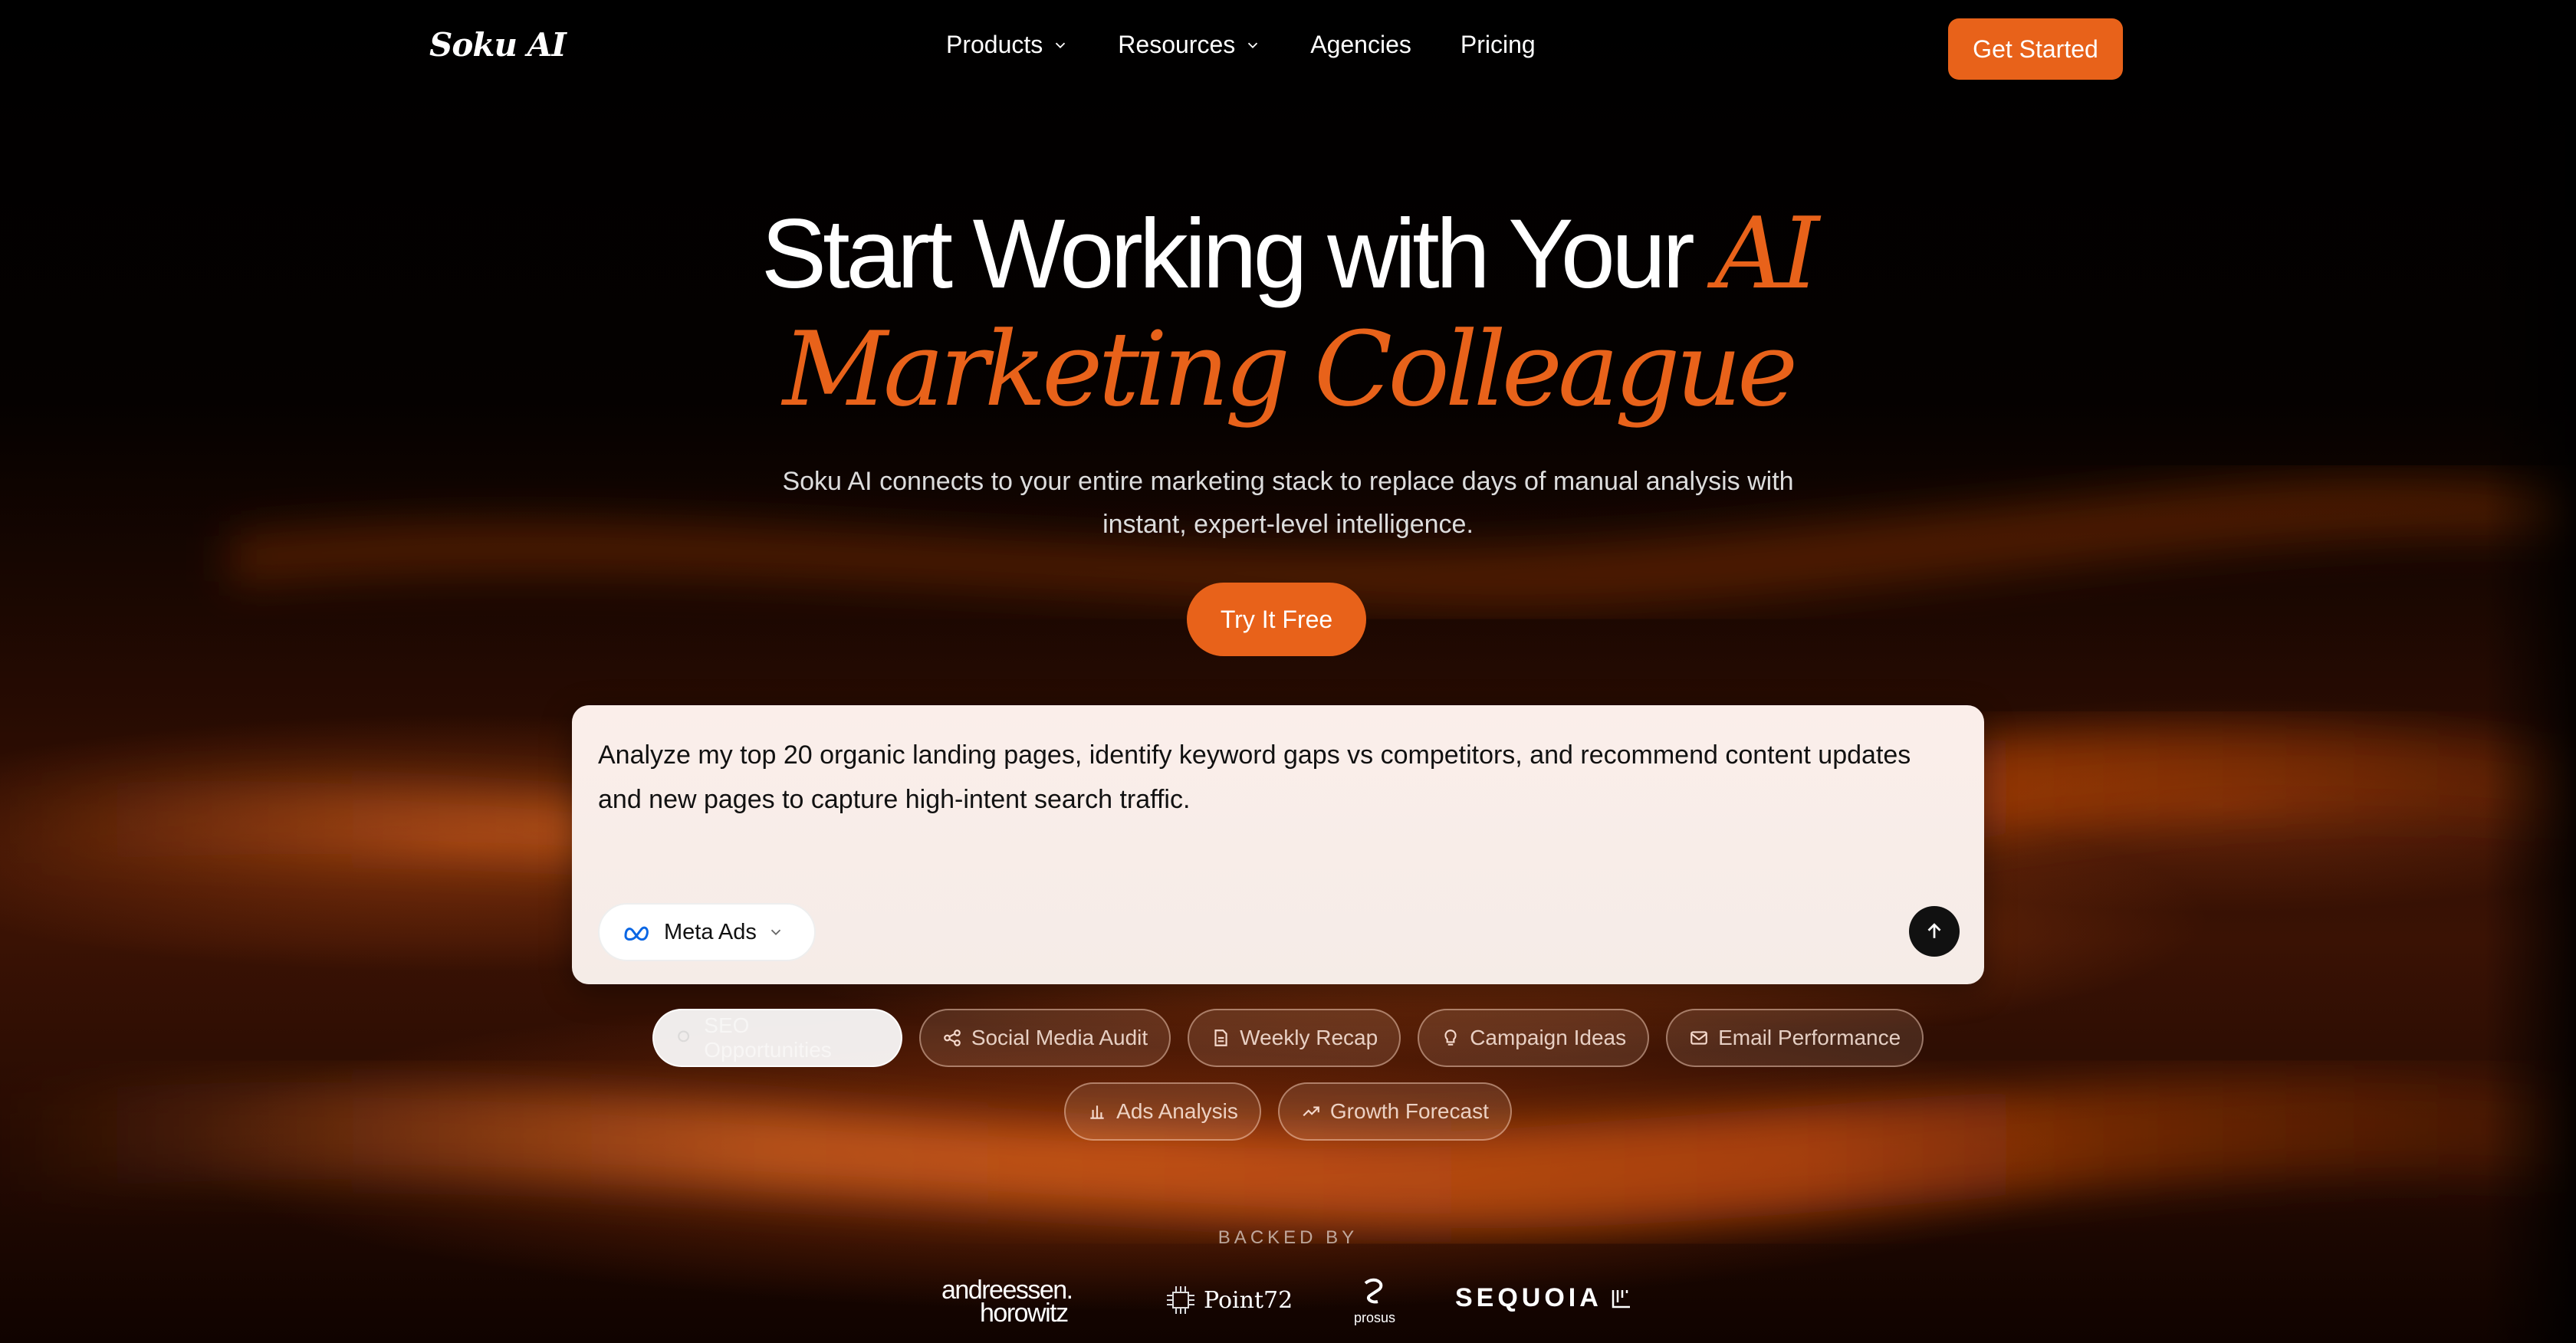  I want to click on chip-label: Growth Forecast, so click(1409, 1111).